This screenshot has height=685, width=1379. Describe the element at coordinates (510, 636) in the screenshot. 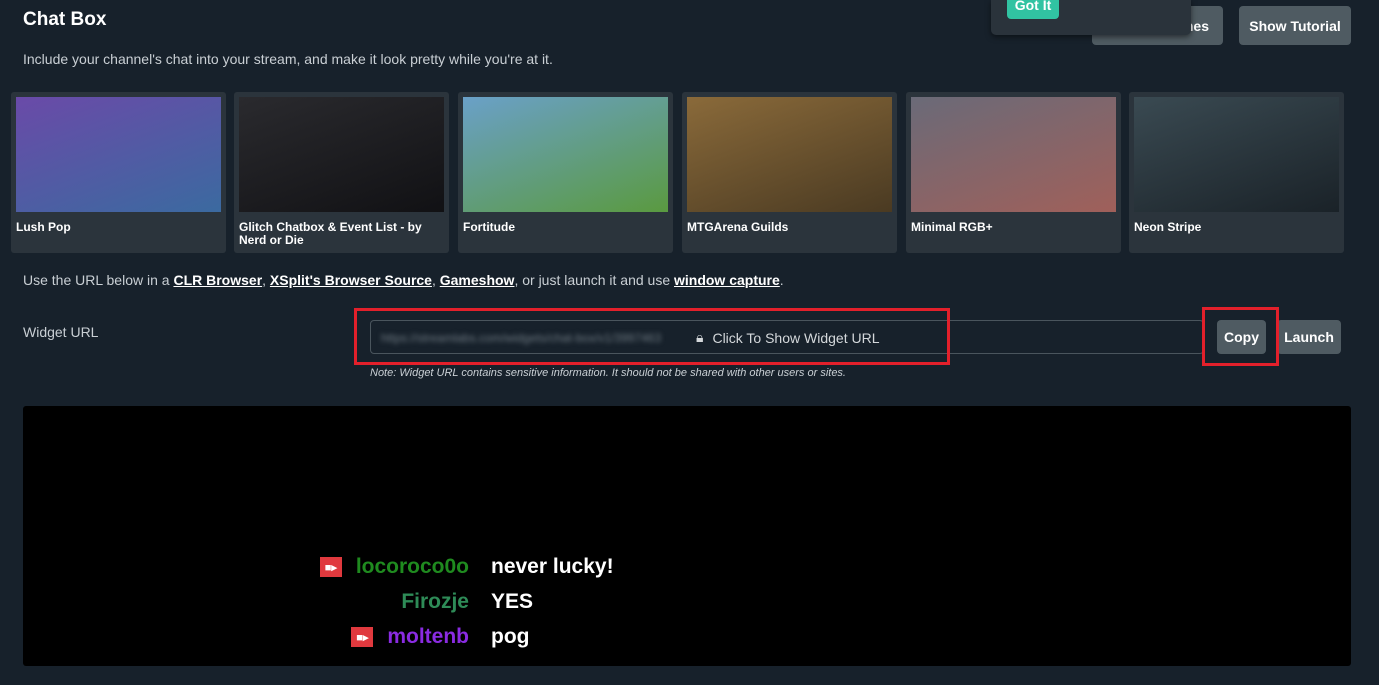

I see `chat-text: pog` at that location.